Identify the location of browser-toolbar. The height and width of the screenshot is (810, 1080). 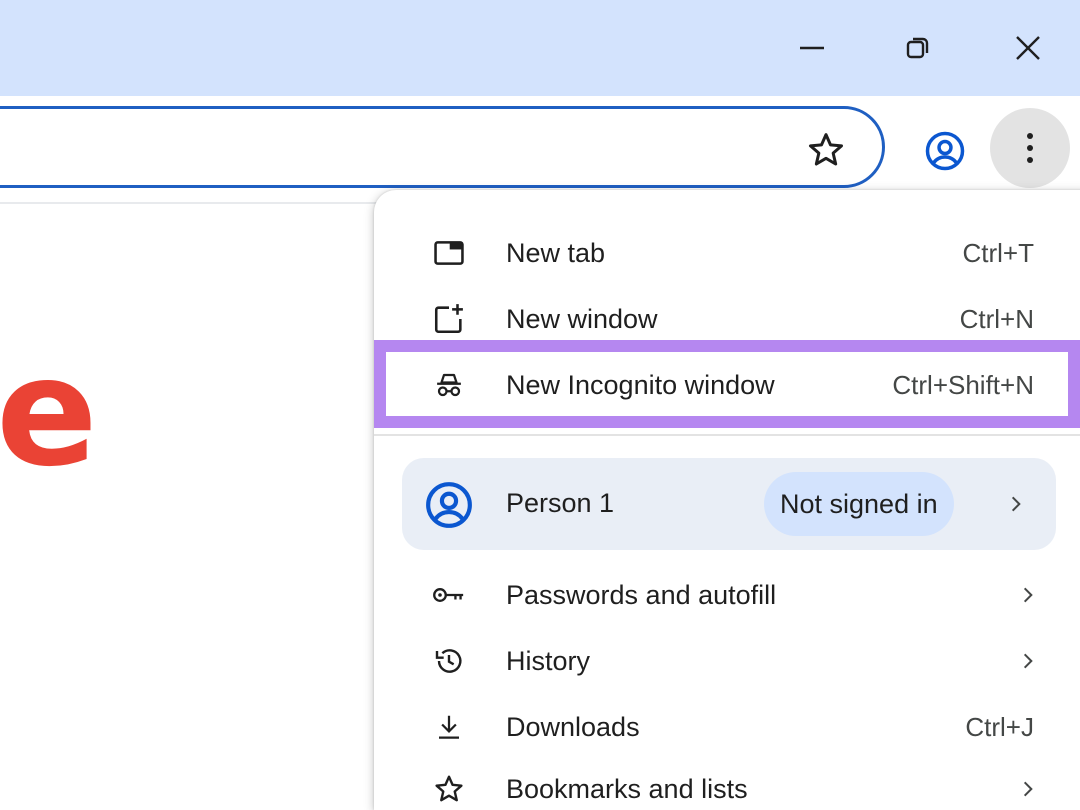
(540, 150).